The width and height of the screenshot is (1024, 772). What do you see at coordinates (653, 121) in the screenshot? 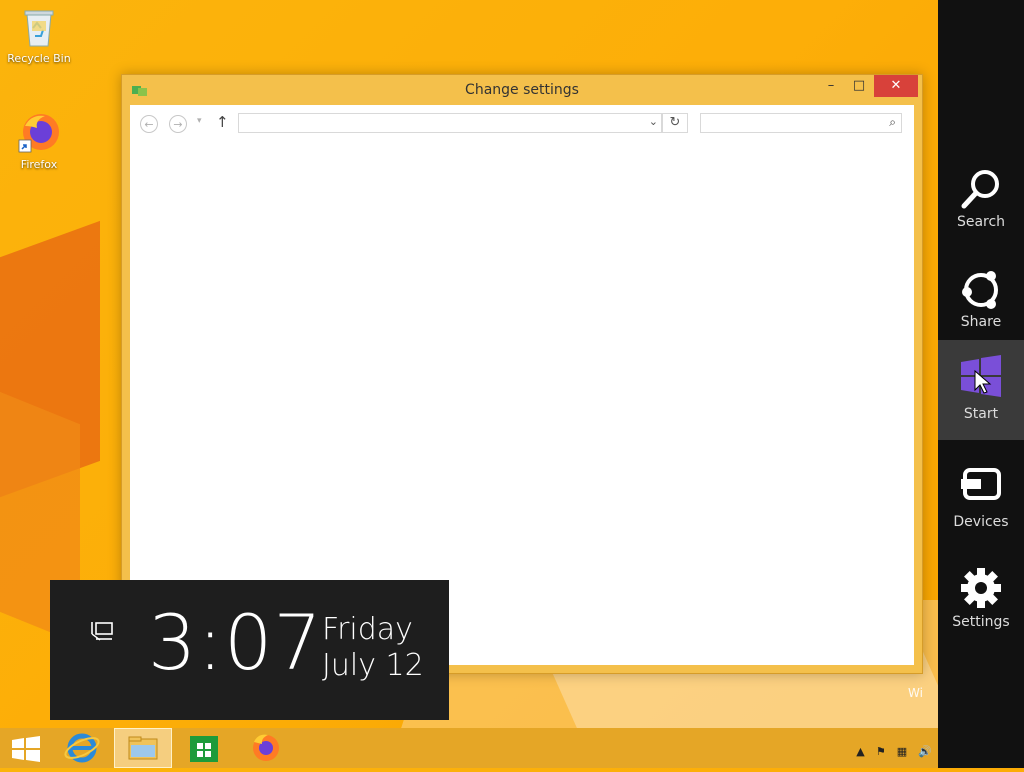
I see `chevron-down-icon: ⌄` at bounding box center [653, 121].